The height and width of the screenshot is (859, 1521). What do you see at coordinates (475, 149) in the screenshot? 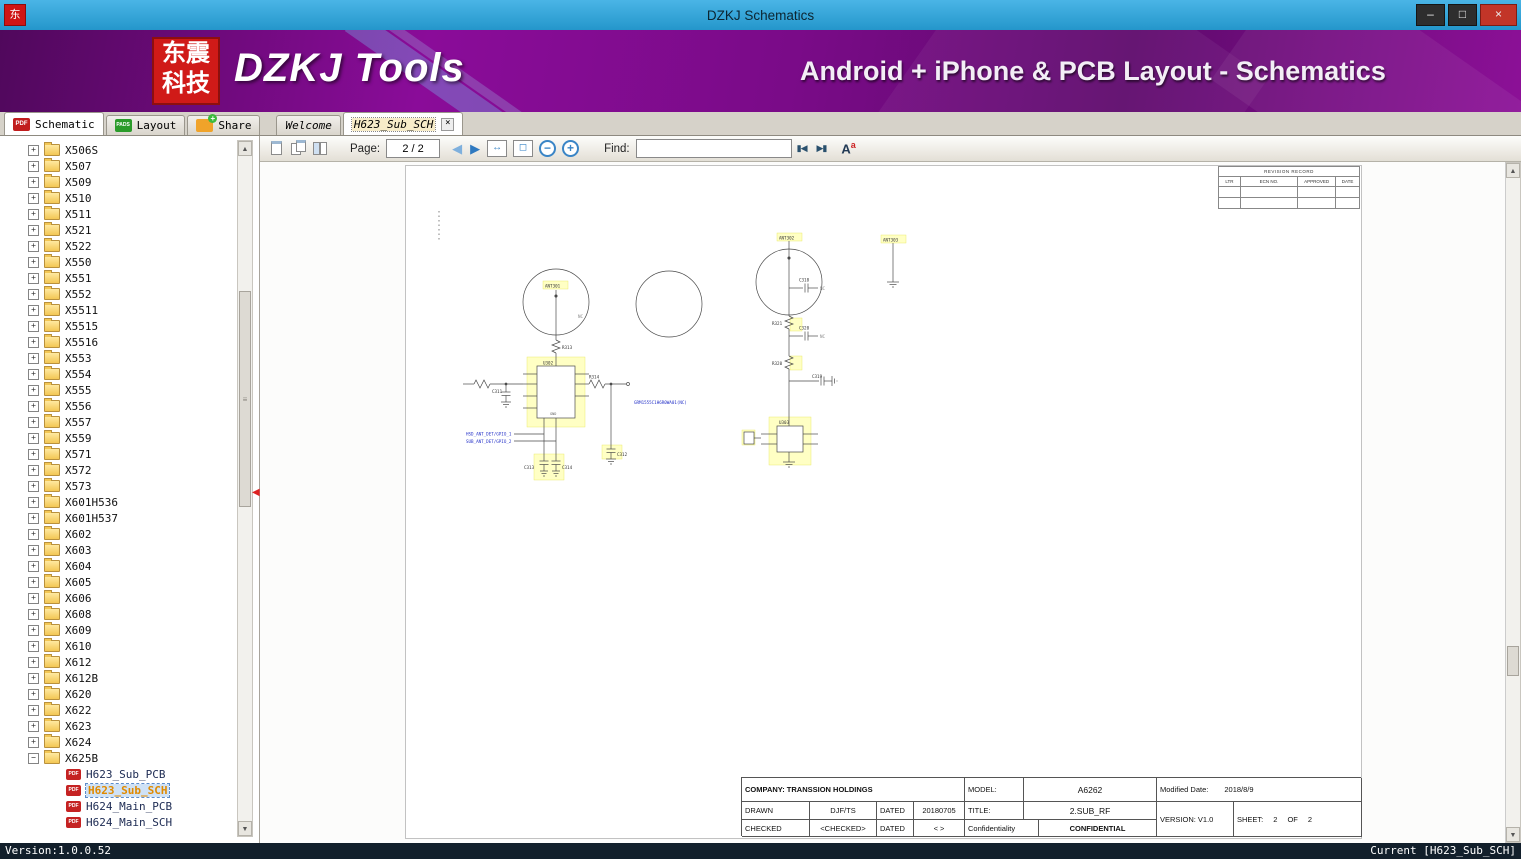
I see `next-page-button: ▶` at bounding box center [475, 149].